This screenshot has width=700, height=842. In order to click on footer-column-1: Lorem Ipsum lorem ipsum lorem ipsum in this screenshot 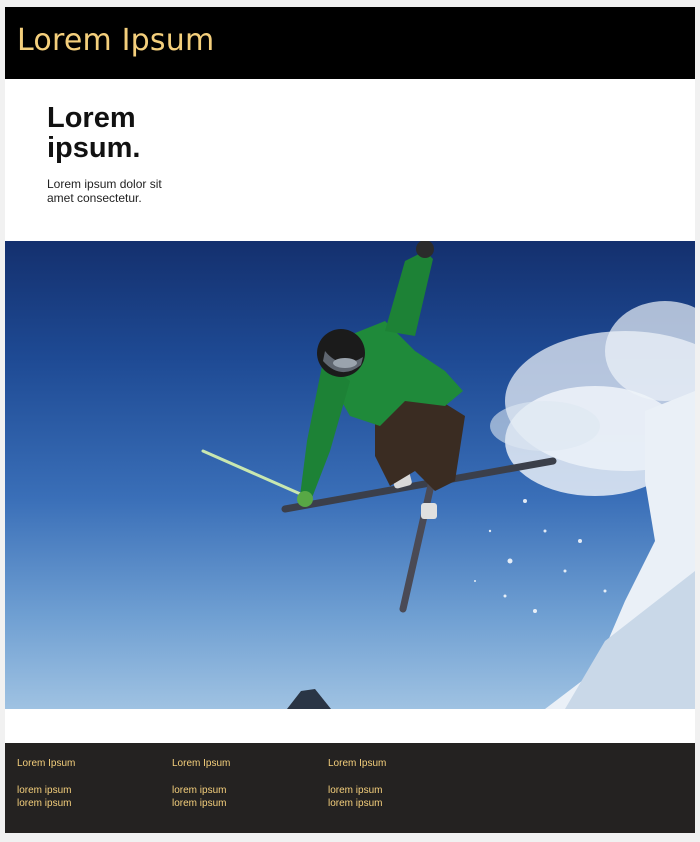, I will do `click(77, 783)`.